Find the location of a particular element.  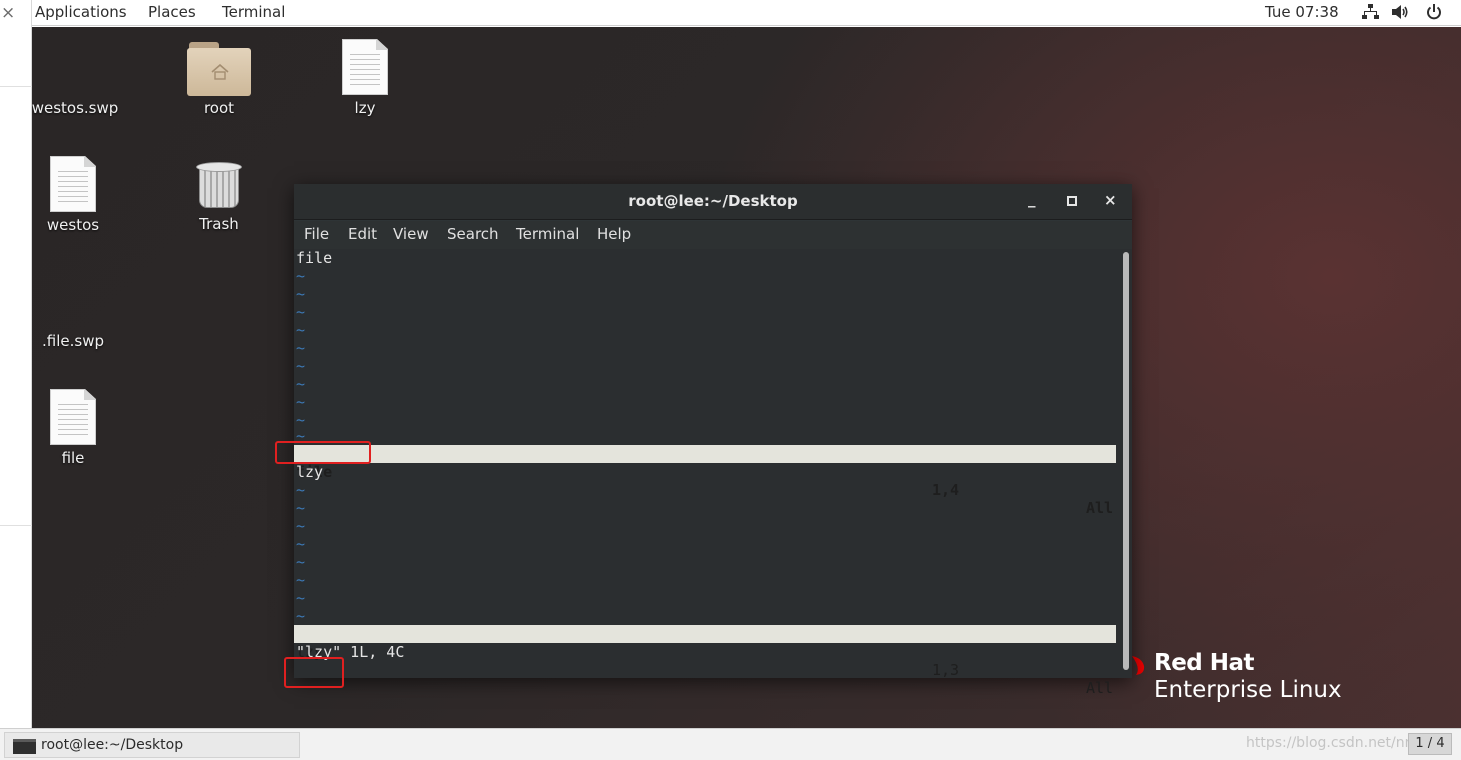

buffer-line: lzy is located at coordinates (310, 472).